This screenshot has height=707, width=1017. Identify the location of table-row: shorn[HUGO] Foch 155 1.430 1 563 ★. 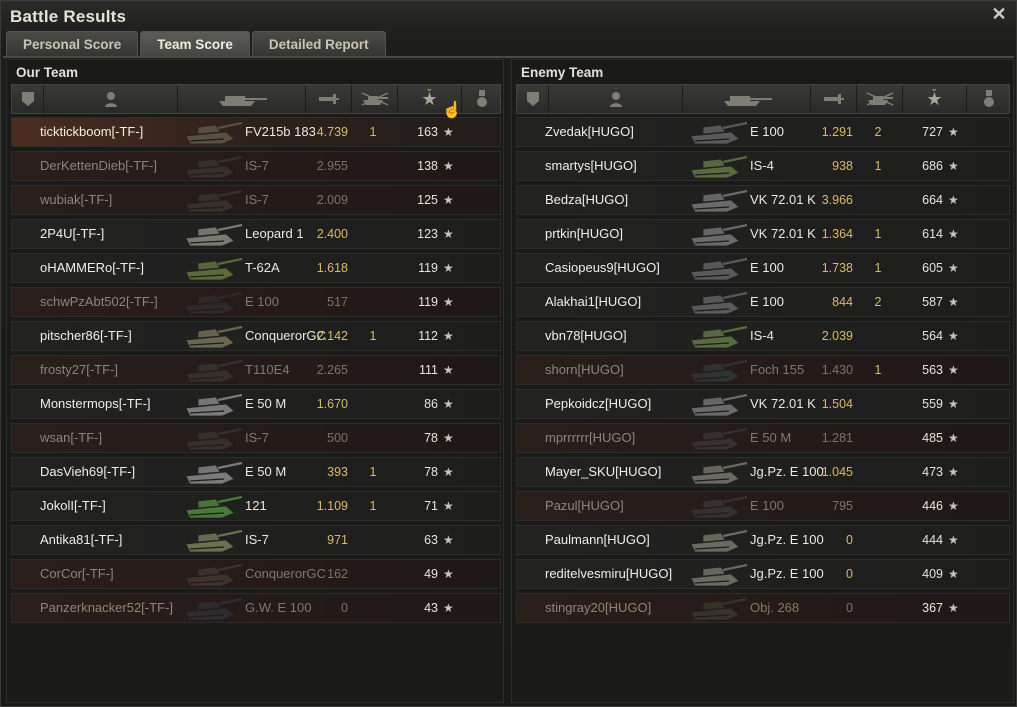
(763, 370).